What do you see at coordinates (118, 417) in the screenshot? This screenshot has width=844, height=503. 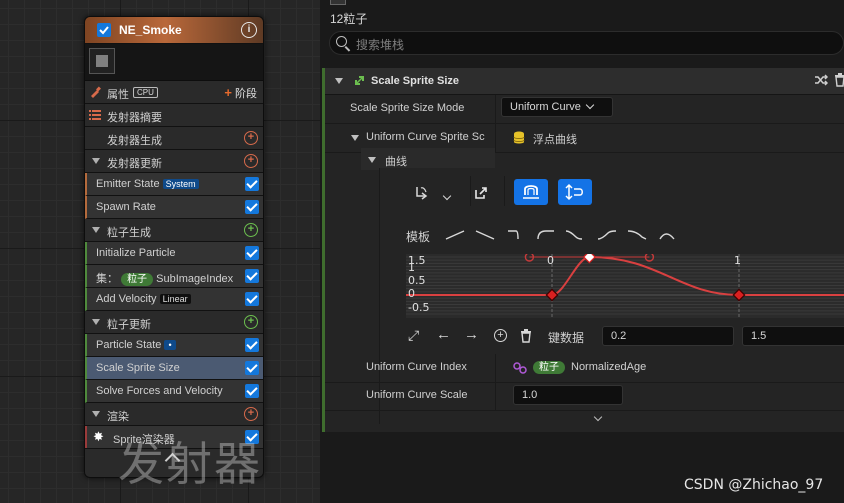 I see `section-label: 渲染` at bounding box center [118, 417].